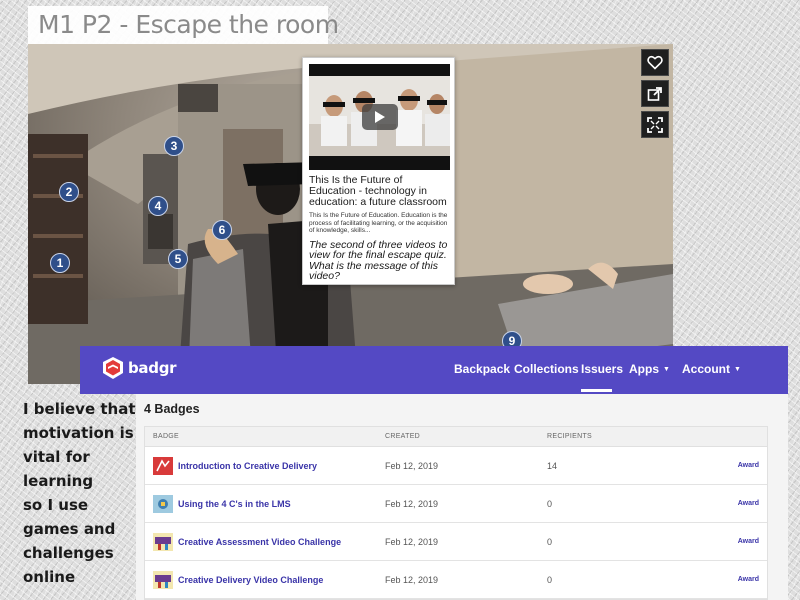  I want to click on nav-backpack: Backpack, so click(482, 369).